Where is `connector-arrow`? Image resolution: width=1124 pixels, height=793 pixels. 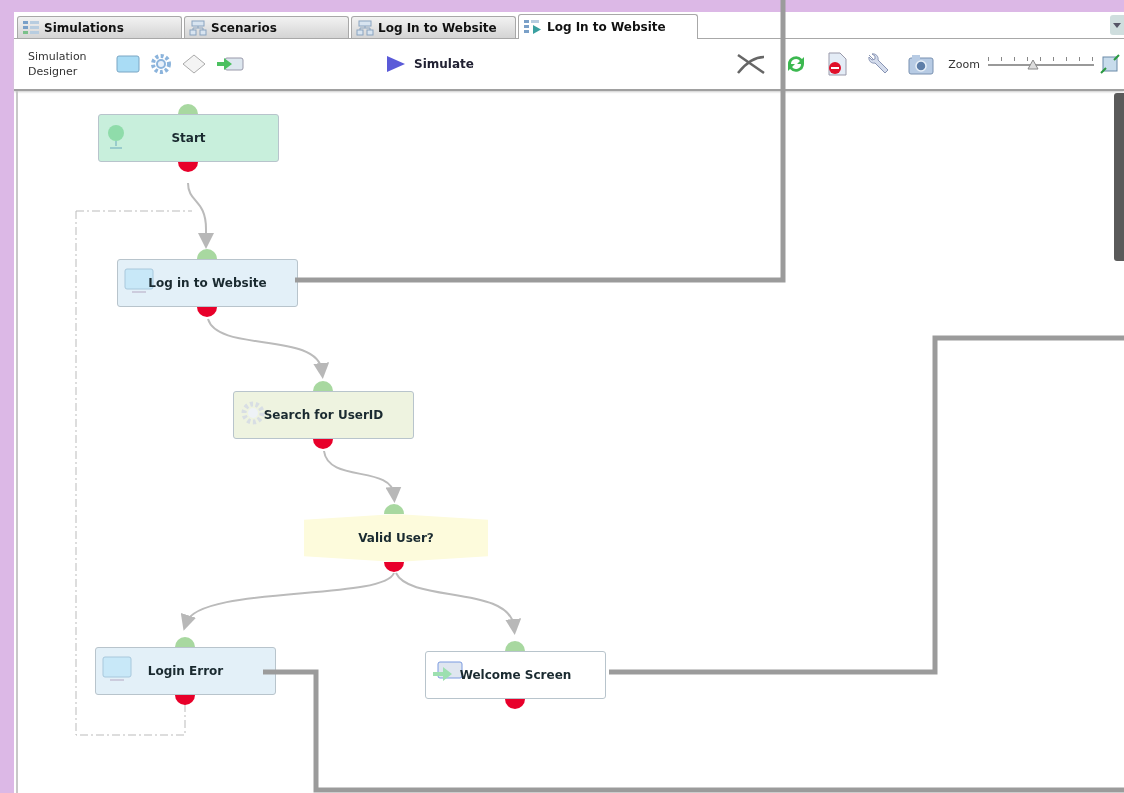
connector-arrow is located at coordinates (200, 215).